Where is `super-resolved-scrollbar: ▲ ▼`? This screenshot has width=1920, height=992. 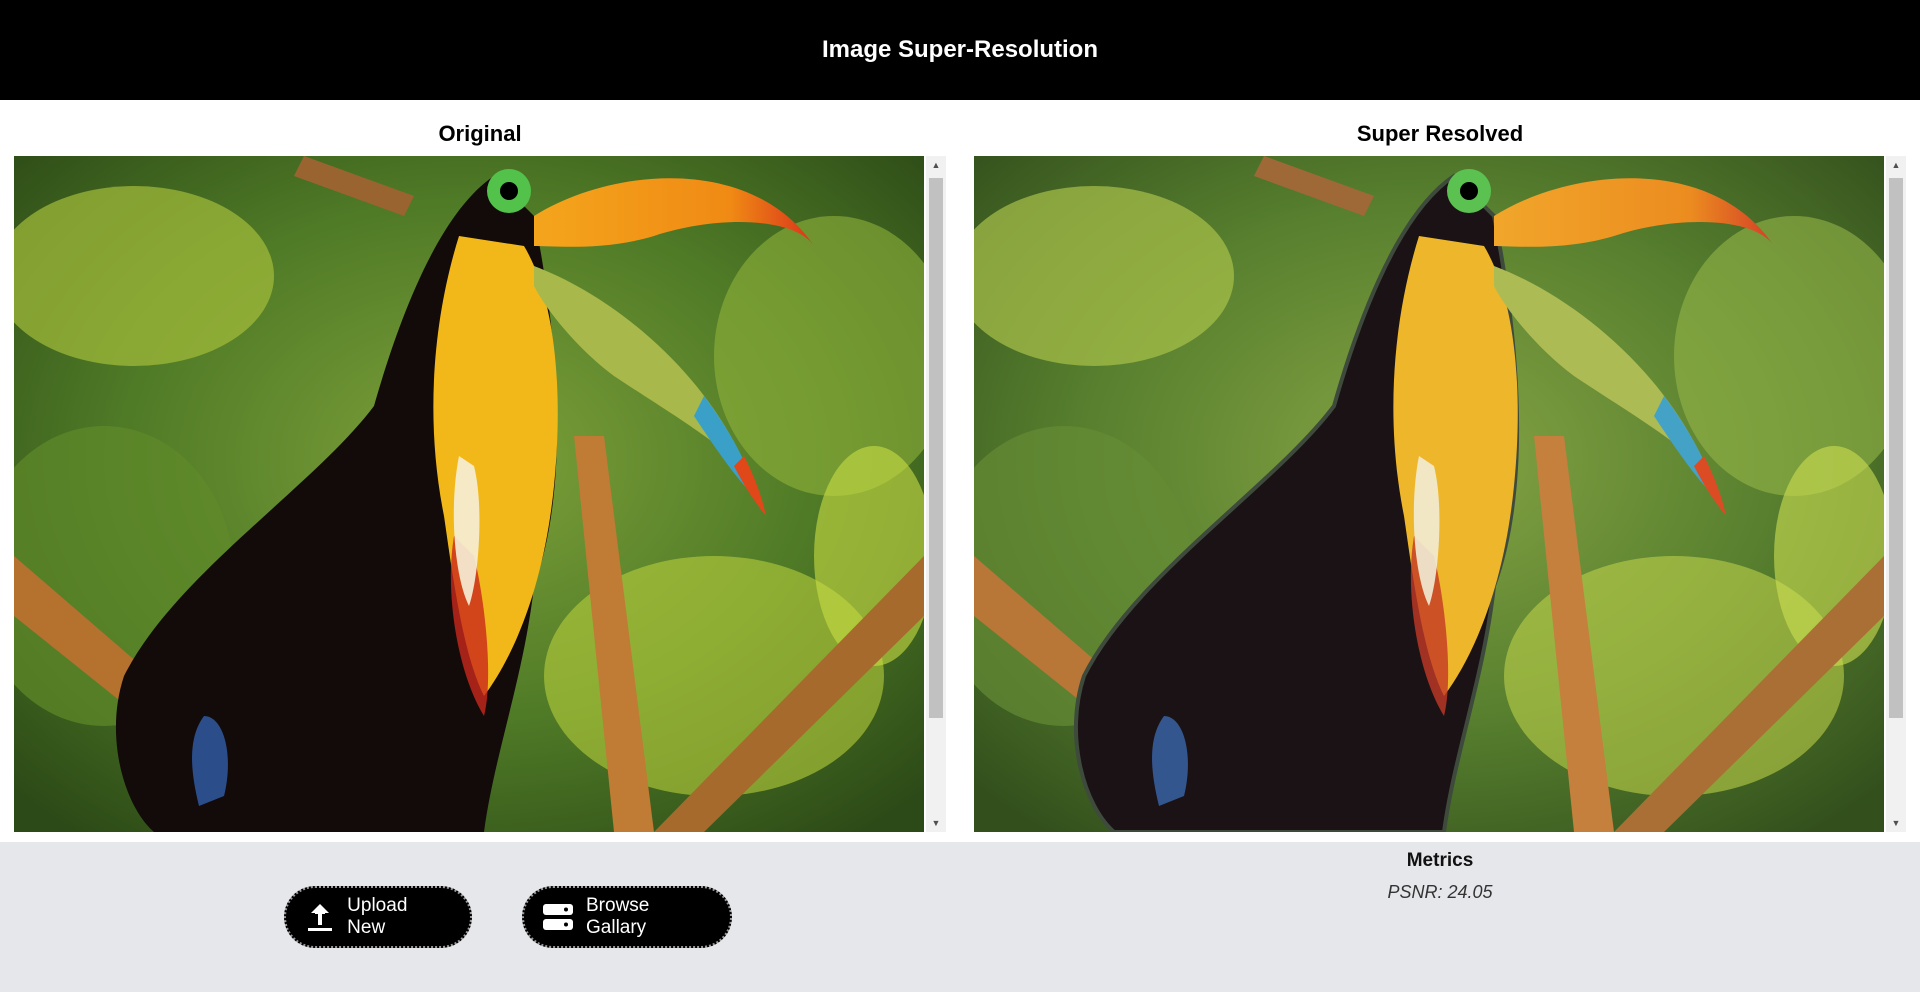
super-resolved-scrollbar: ▲ ▼ is located at coordinates (1896, 494).